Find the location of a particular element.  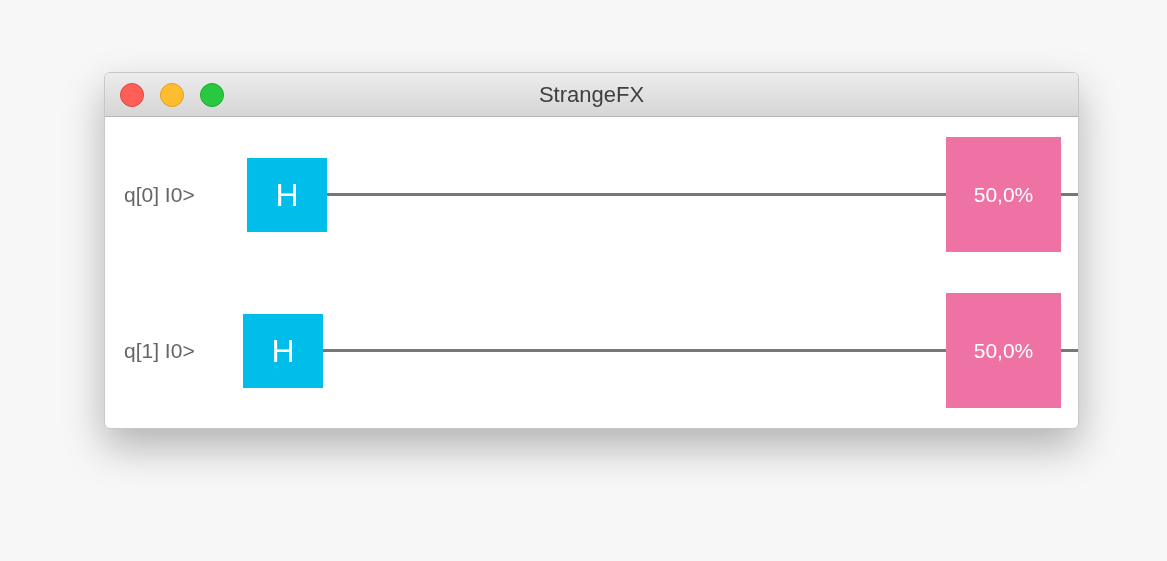

minimize-button is located at coordinates (172, 95).